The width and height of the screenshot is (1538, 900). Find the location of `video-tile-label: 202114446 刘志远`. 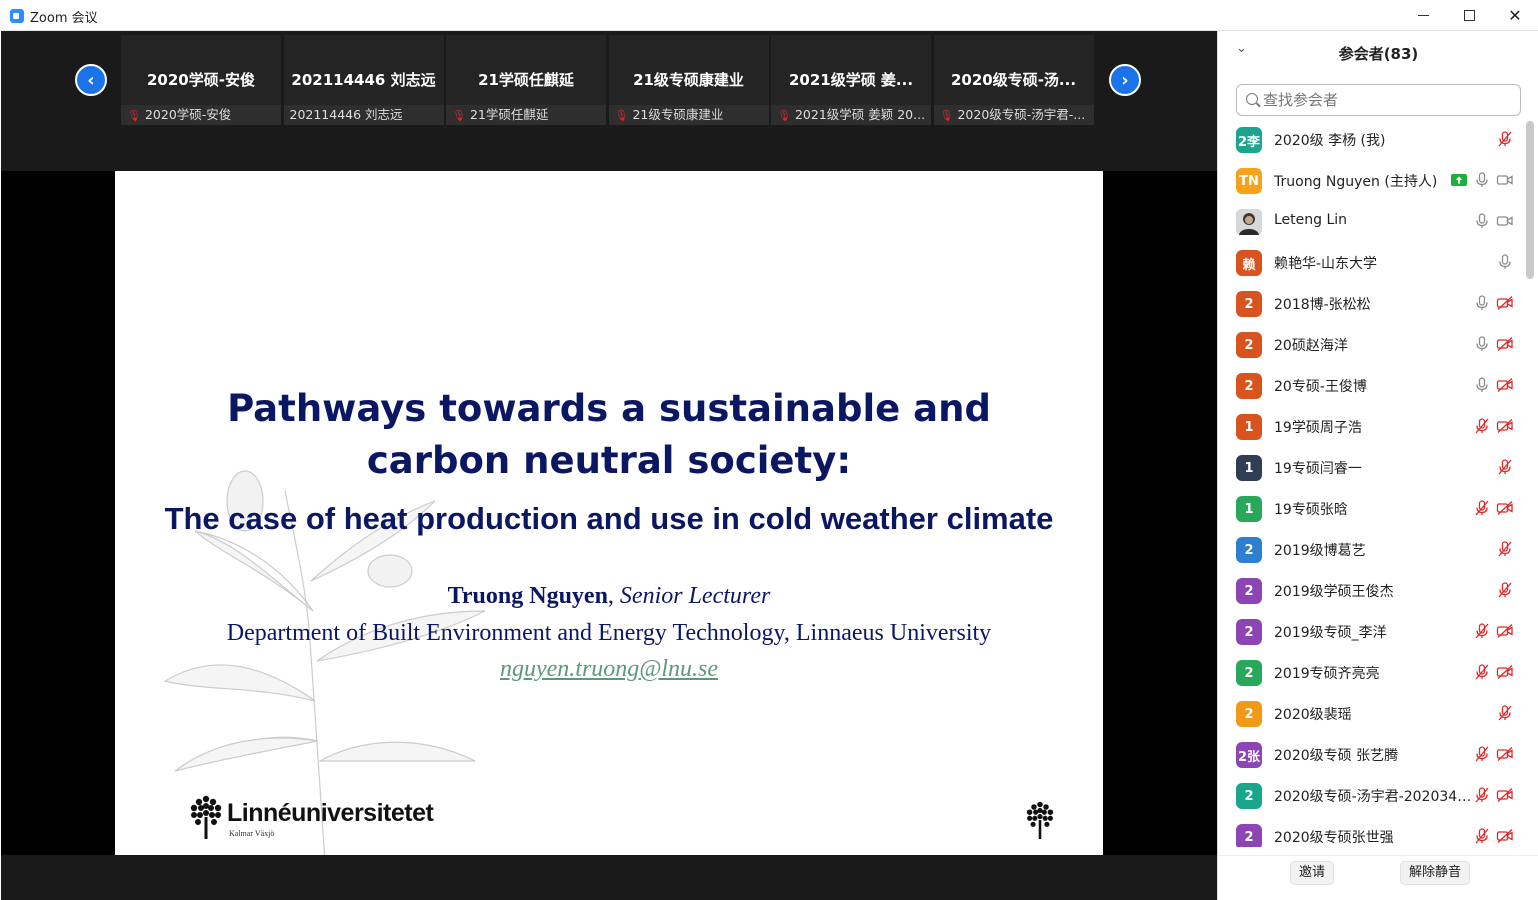

video-tile-label: 202114446 刘志远 is located at coordinates (346, 114).